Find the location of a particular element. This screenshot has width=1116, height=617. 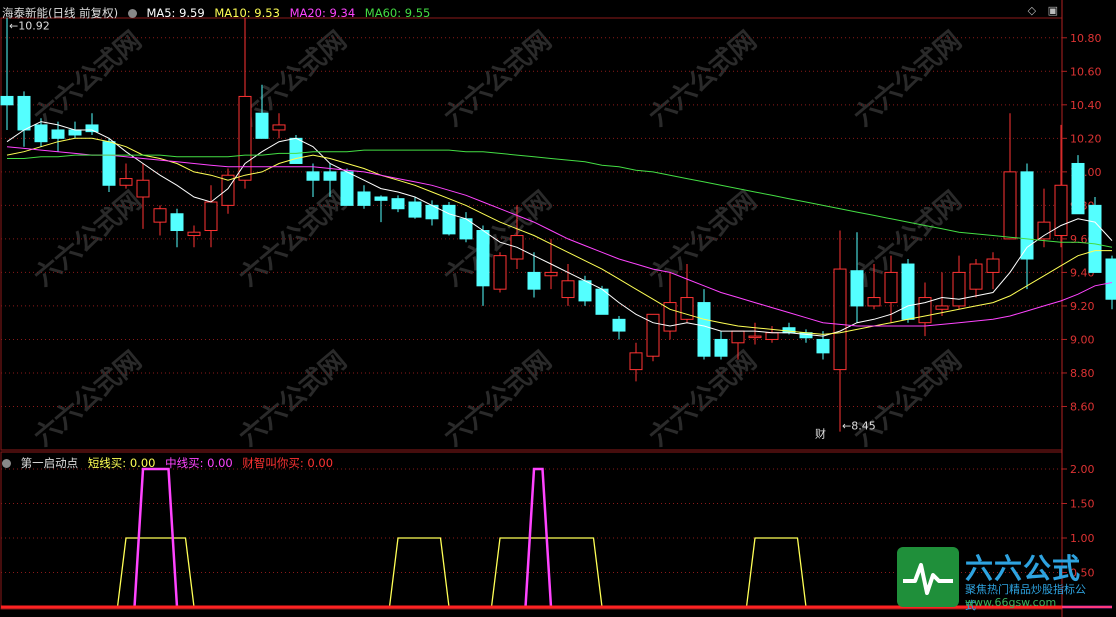

price-tick-label: 9.00 is located at coordinates (1082, 339).